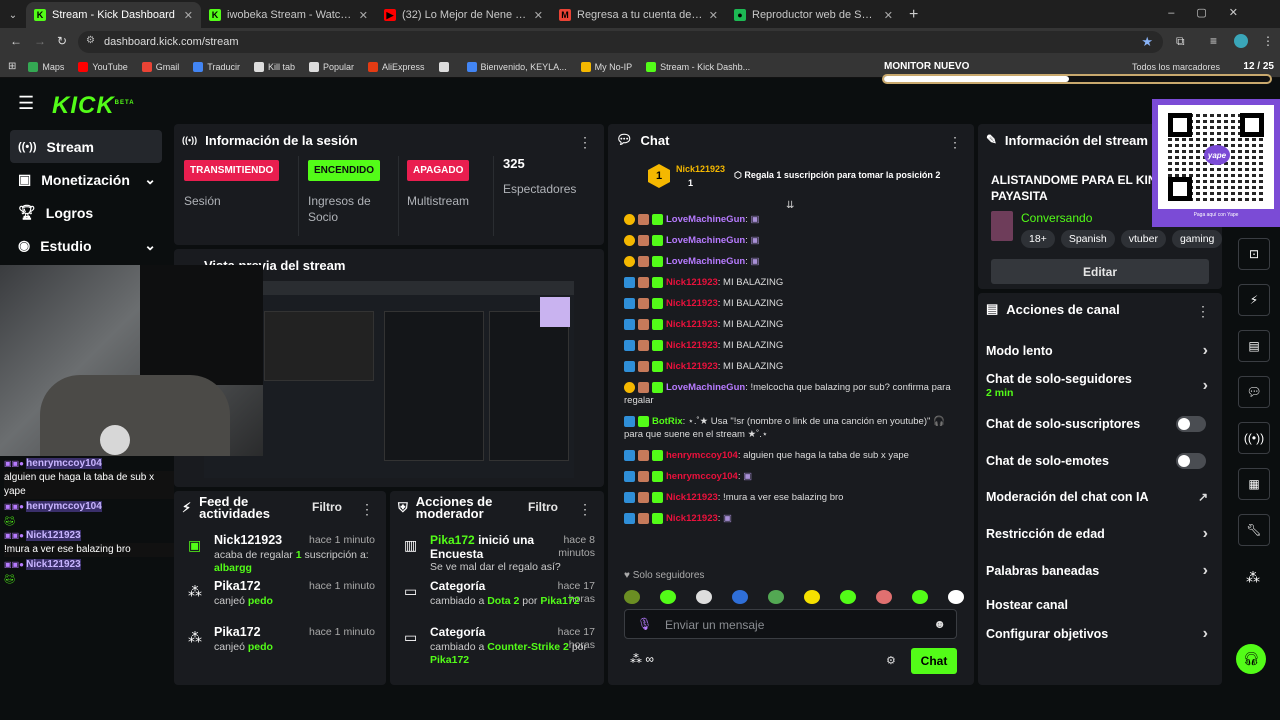 This screenshot has width=1280, height=720. Describe the element at coordinates (1214, 12) in the screenshot. I see `window-controls: –▢✕` at that location.